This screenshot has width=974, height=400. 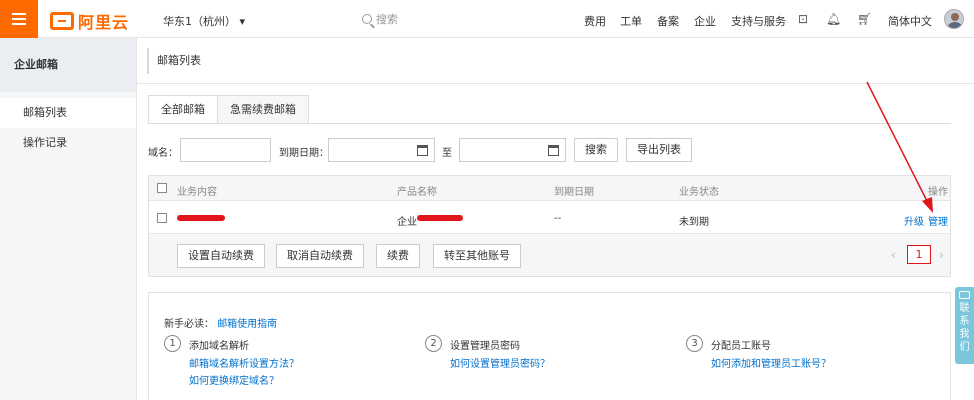 I want to click on guide-link: 邮箱使用指南, so click(x=247, y=324).